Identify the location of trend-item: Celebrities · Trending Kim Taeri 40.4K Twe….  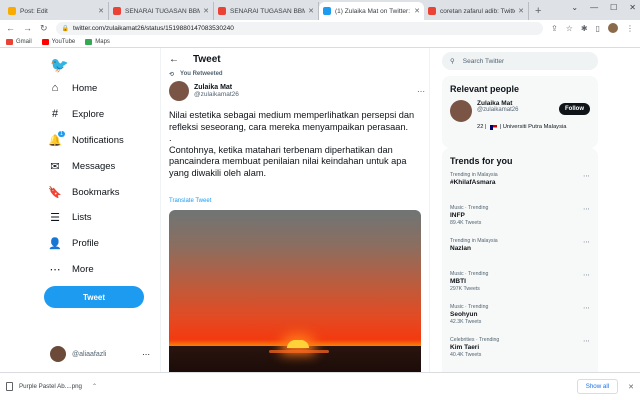
(520, 353).